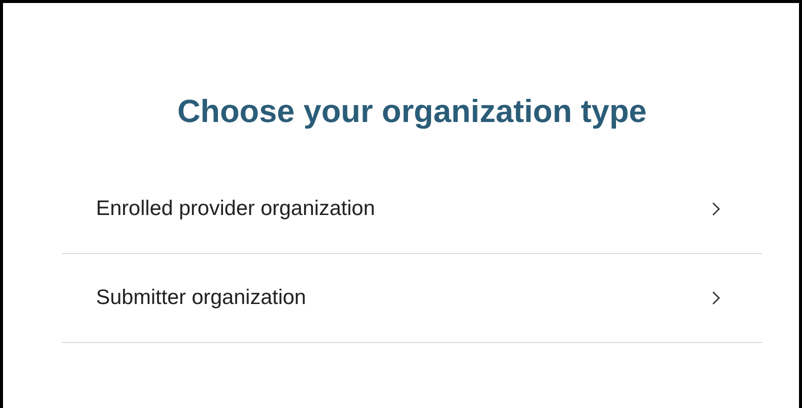 The width and height of the screenshot is (802, 408). What do you see at coordinates (412, 111) in the screenshot?
I see `page-title: Choose your organization type` at bounding box center [412, 111].